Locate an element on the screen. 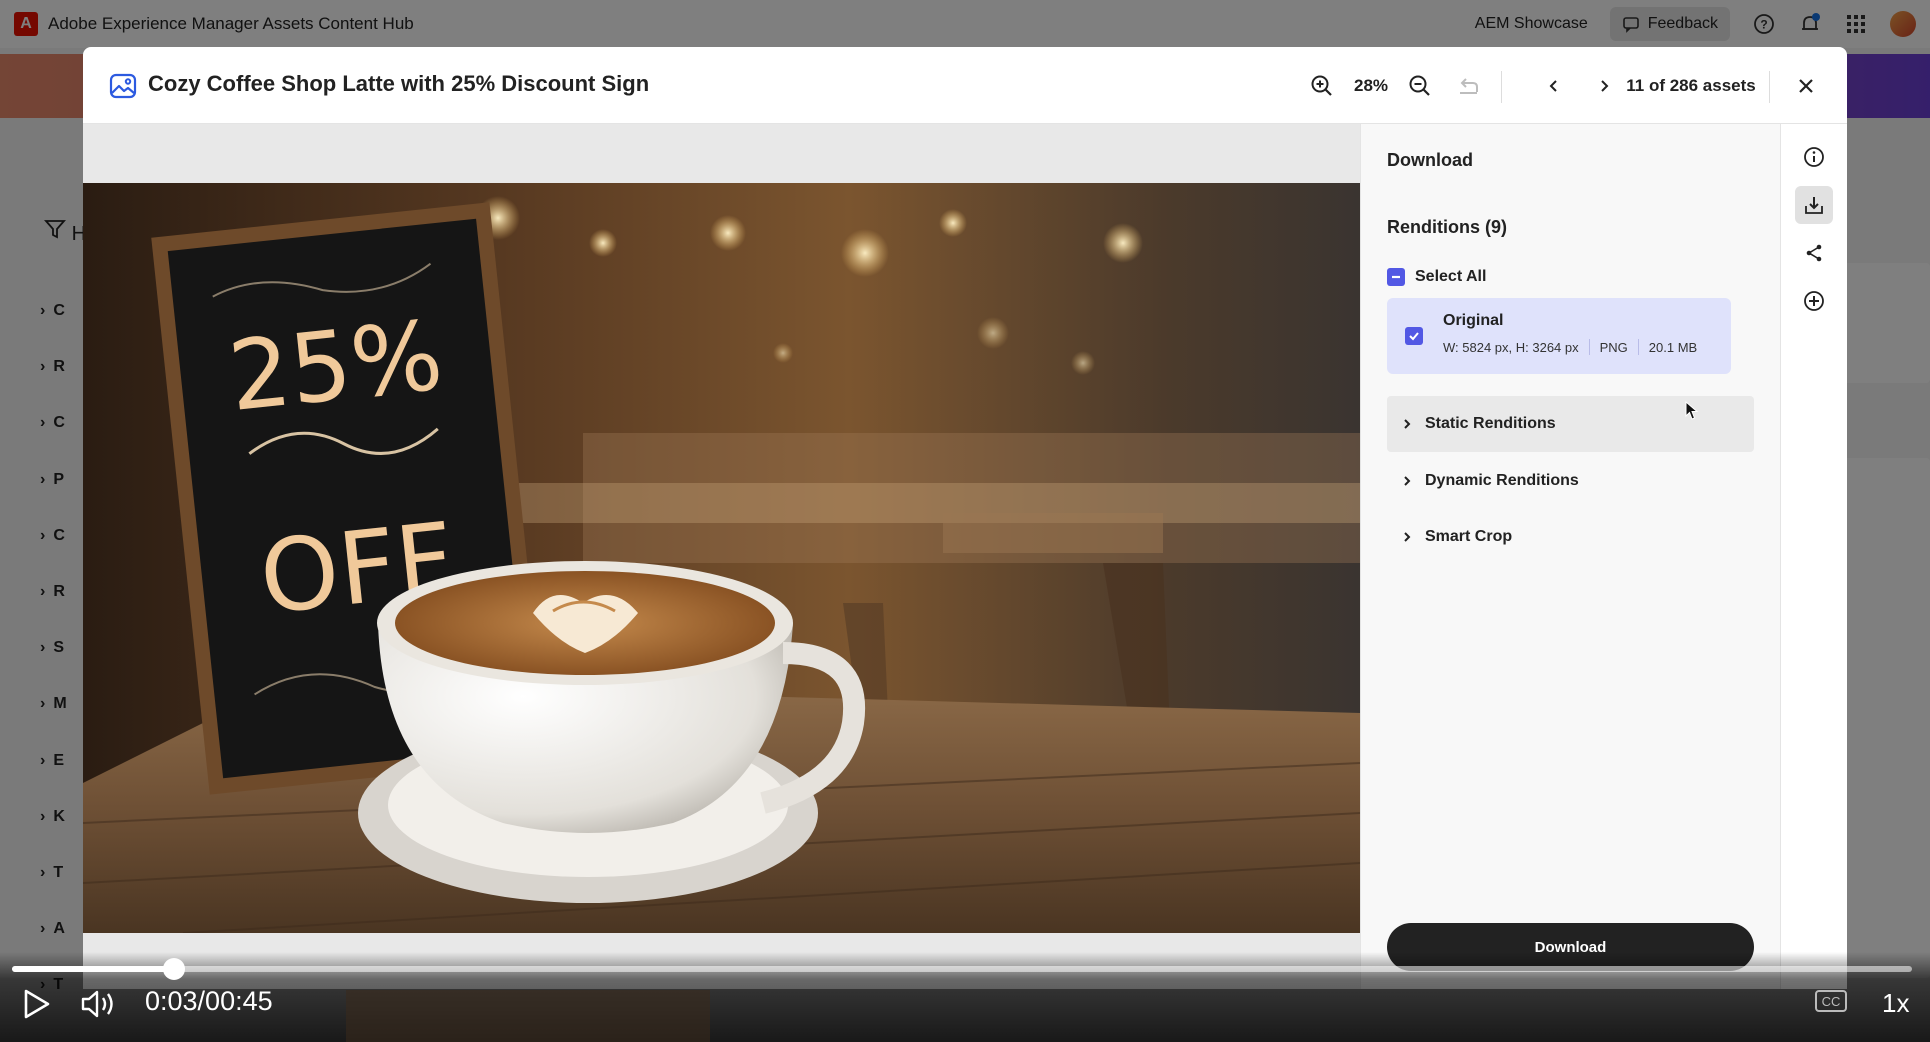  reset-zoom-button is located at coordinates (1468, 85).